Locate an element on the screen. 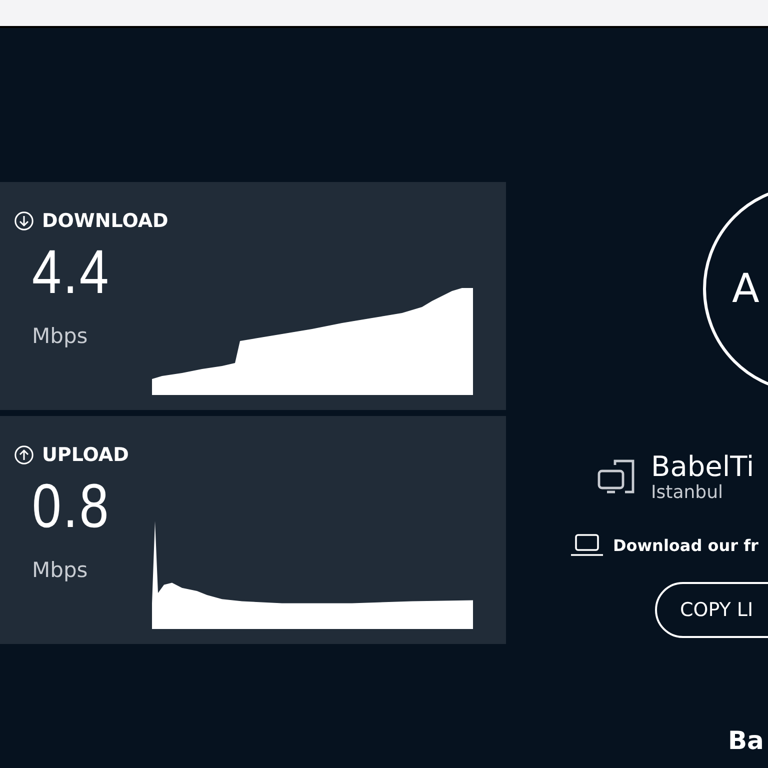 The height and width of the screenshot is (768, 768). speed-value: 4.4 is located at coordinates (72, 273).